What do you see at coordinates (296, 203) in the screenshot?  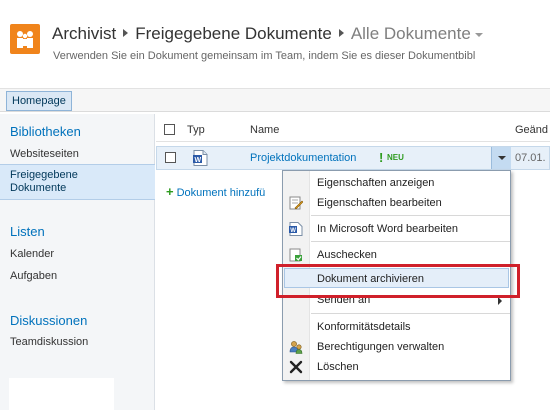 I see `edit-properties-icon` at bounding box center [296, 203].